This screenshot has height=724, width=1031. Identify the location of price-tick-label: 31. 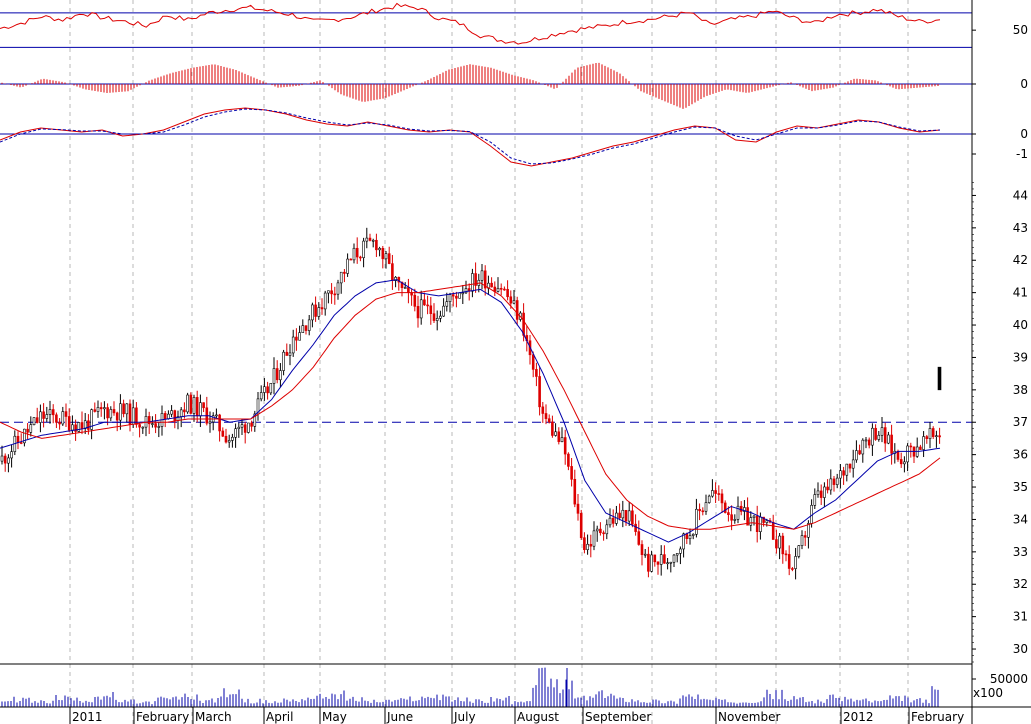
(1020, 617).